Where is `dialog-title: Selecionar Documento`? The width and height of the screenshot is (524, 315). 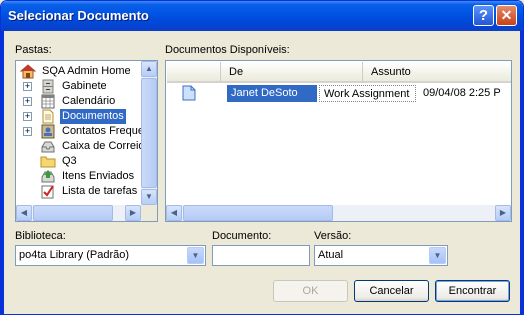
dialog-title: Selecionar Documento is located at coordinates (78, 15).